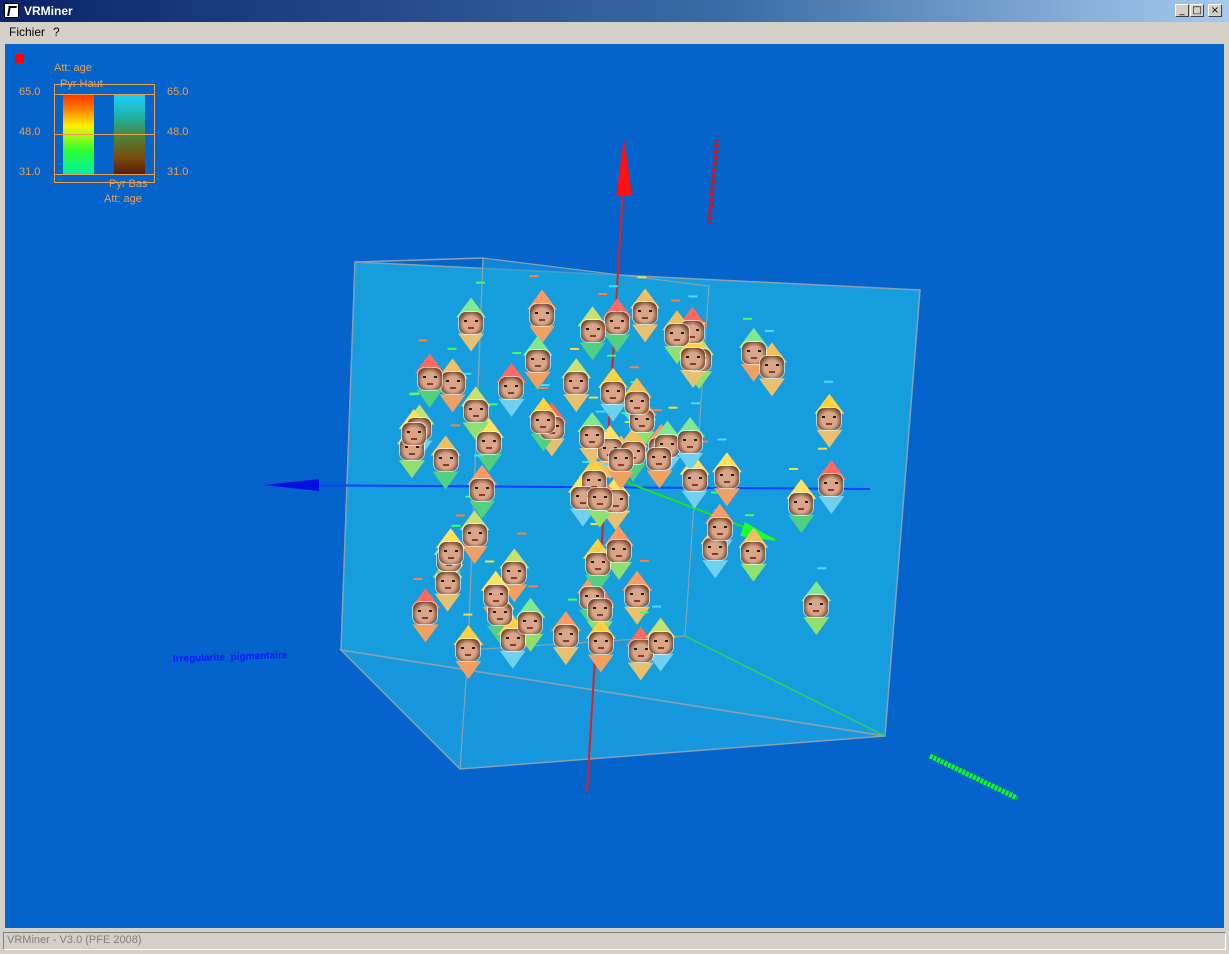  What do you see at coordinates (614, 941) in the screenshot?
I see `status-bar: VRMiner - V3.0 (PFE 2008)` at bounding box center [614, 941].